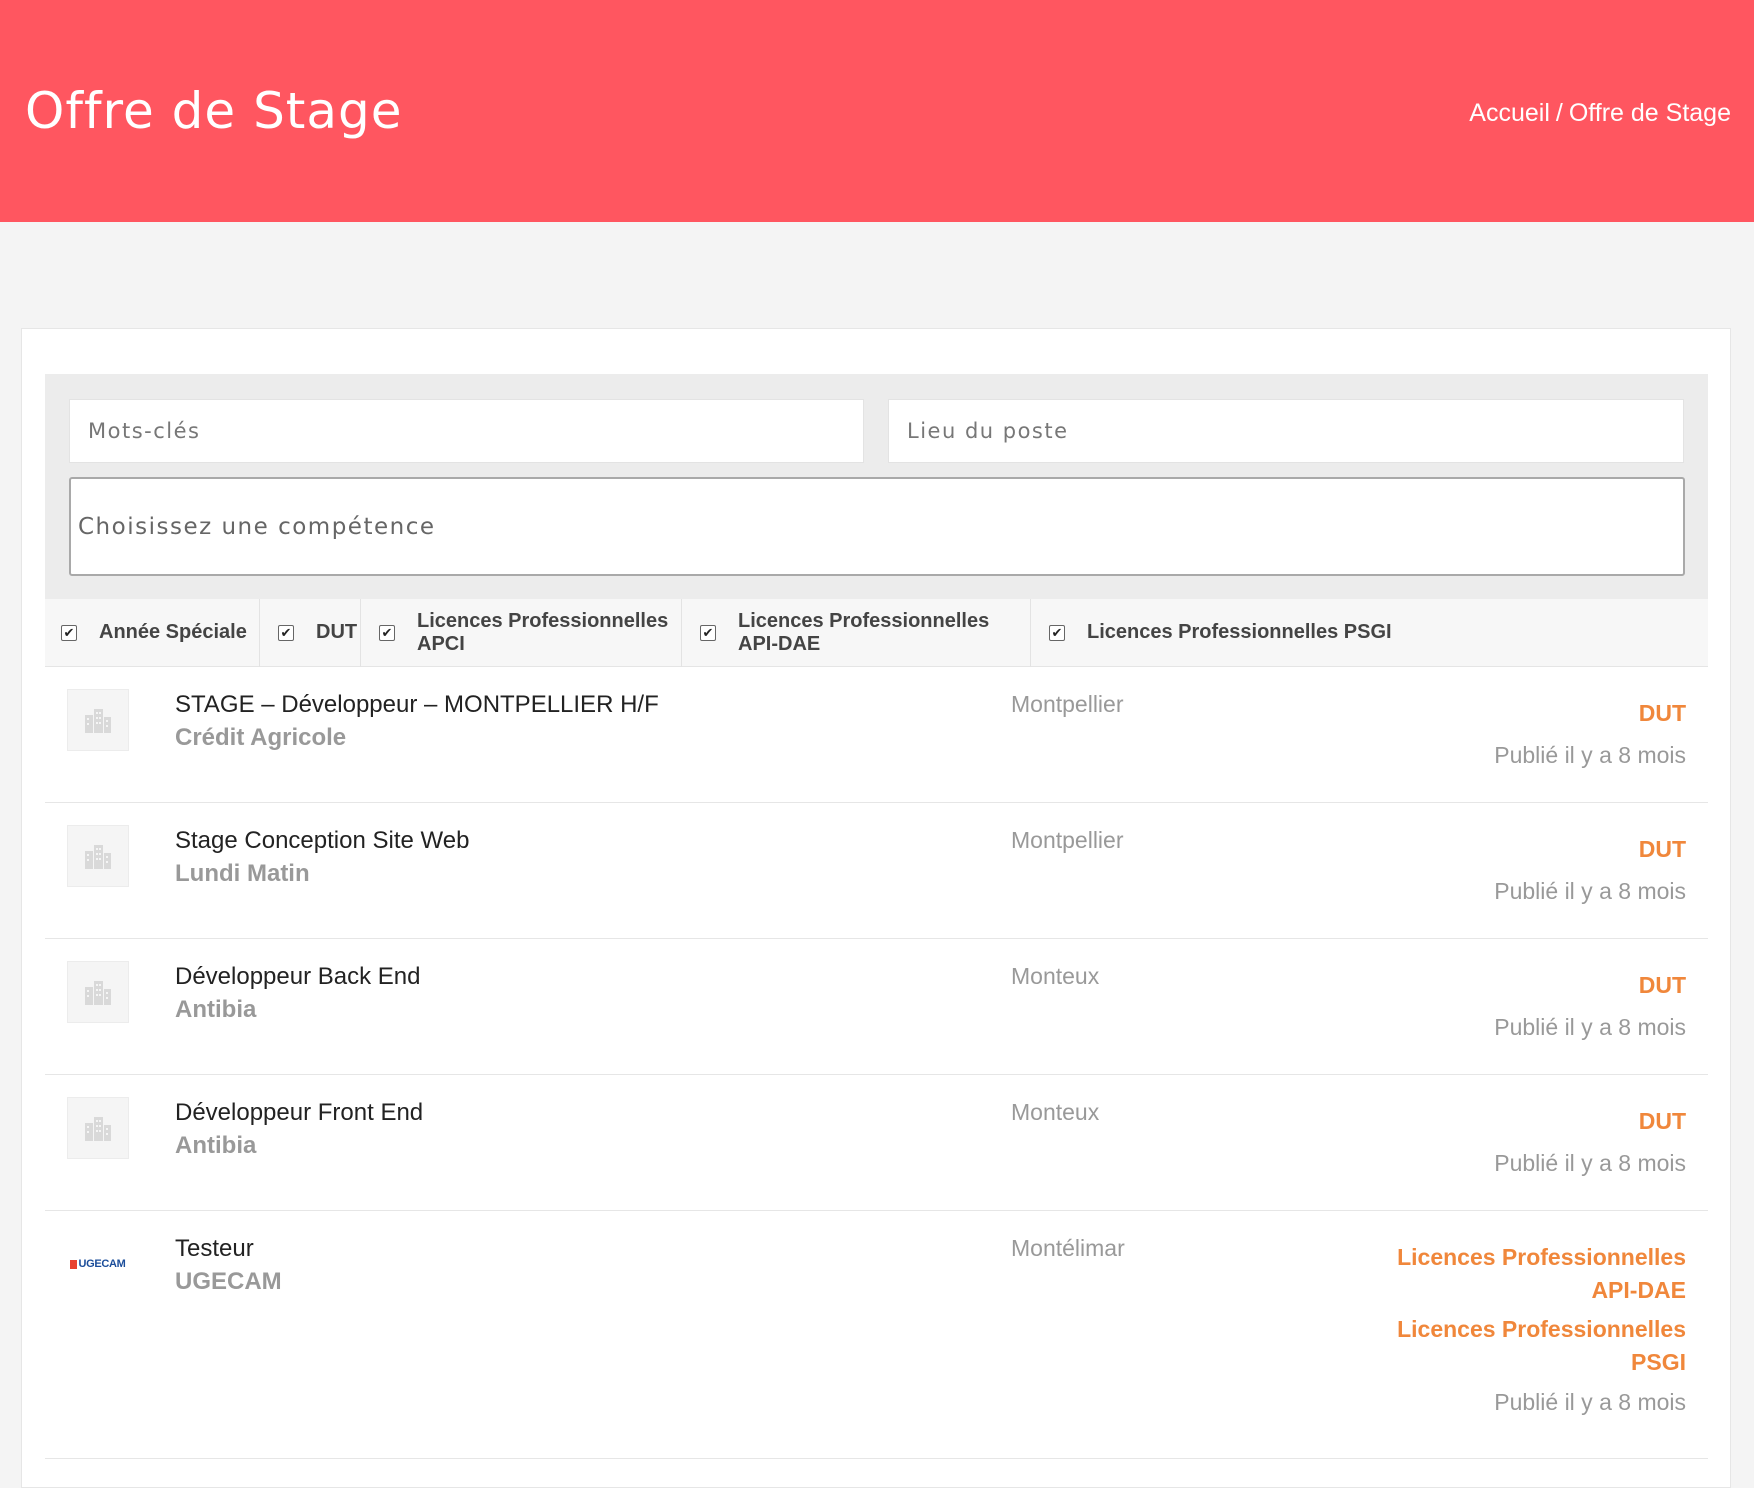 This screenshot has width=1754, height=1488. I want to click on job-location: Montélimar, so click(1068, 1248).